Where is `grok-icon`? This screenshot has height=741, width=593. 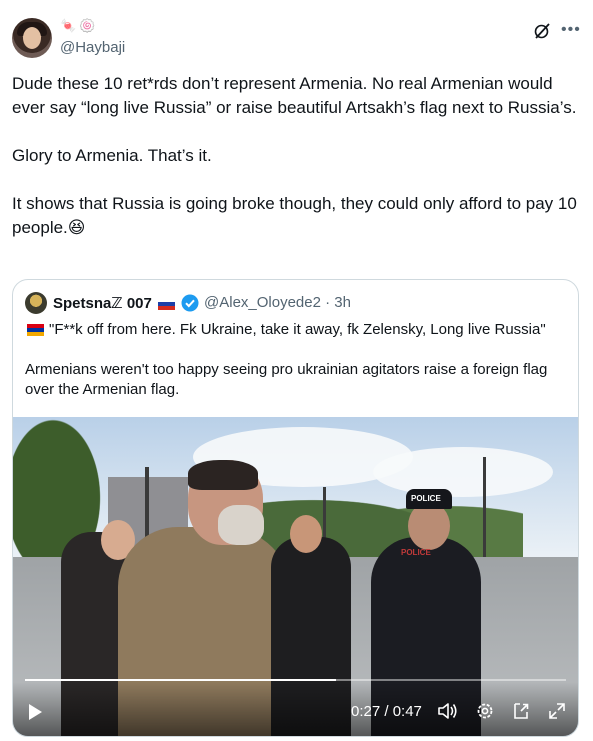
grok-icon is located at coordinates (542, 31).